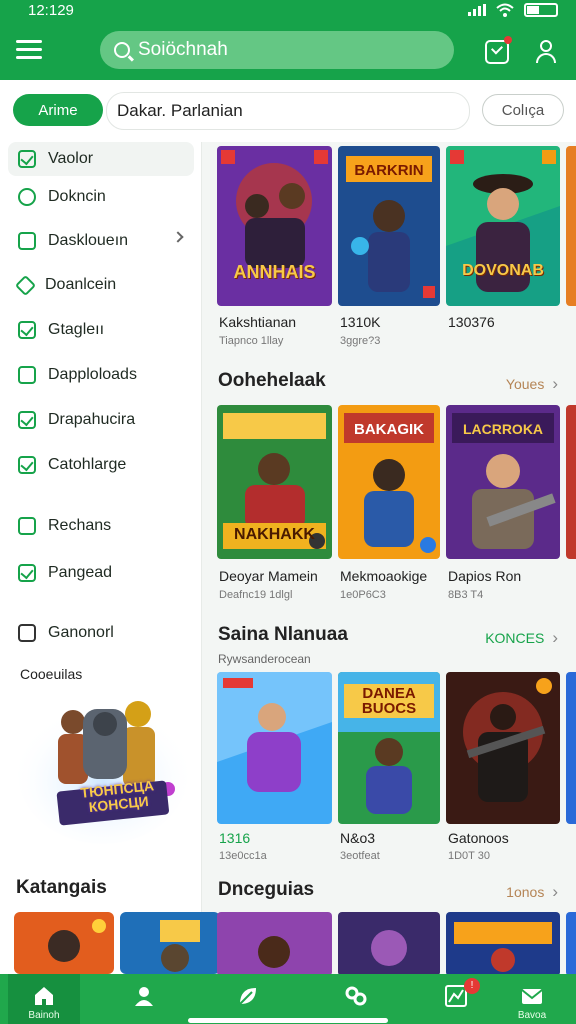 This screenshot has width=576, height=1024. I want to click on user-icon, so click(546, 52).